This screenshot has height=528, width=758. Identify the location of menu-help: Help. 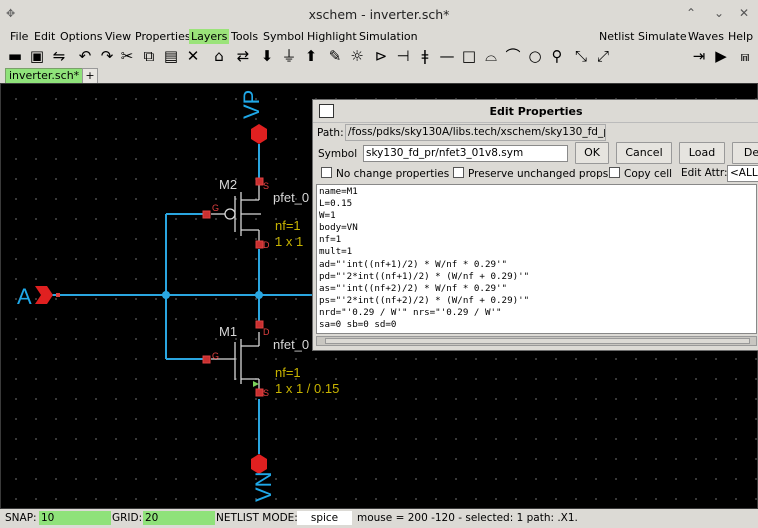
(740, 36).